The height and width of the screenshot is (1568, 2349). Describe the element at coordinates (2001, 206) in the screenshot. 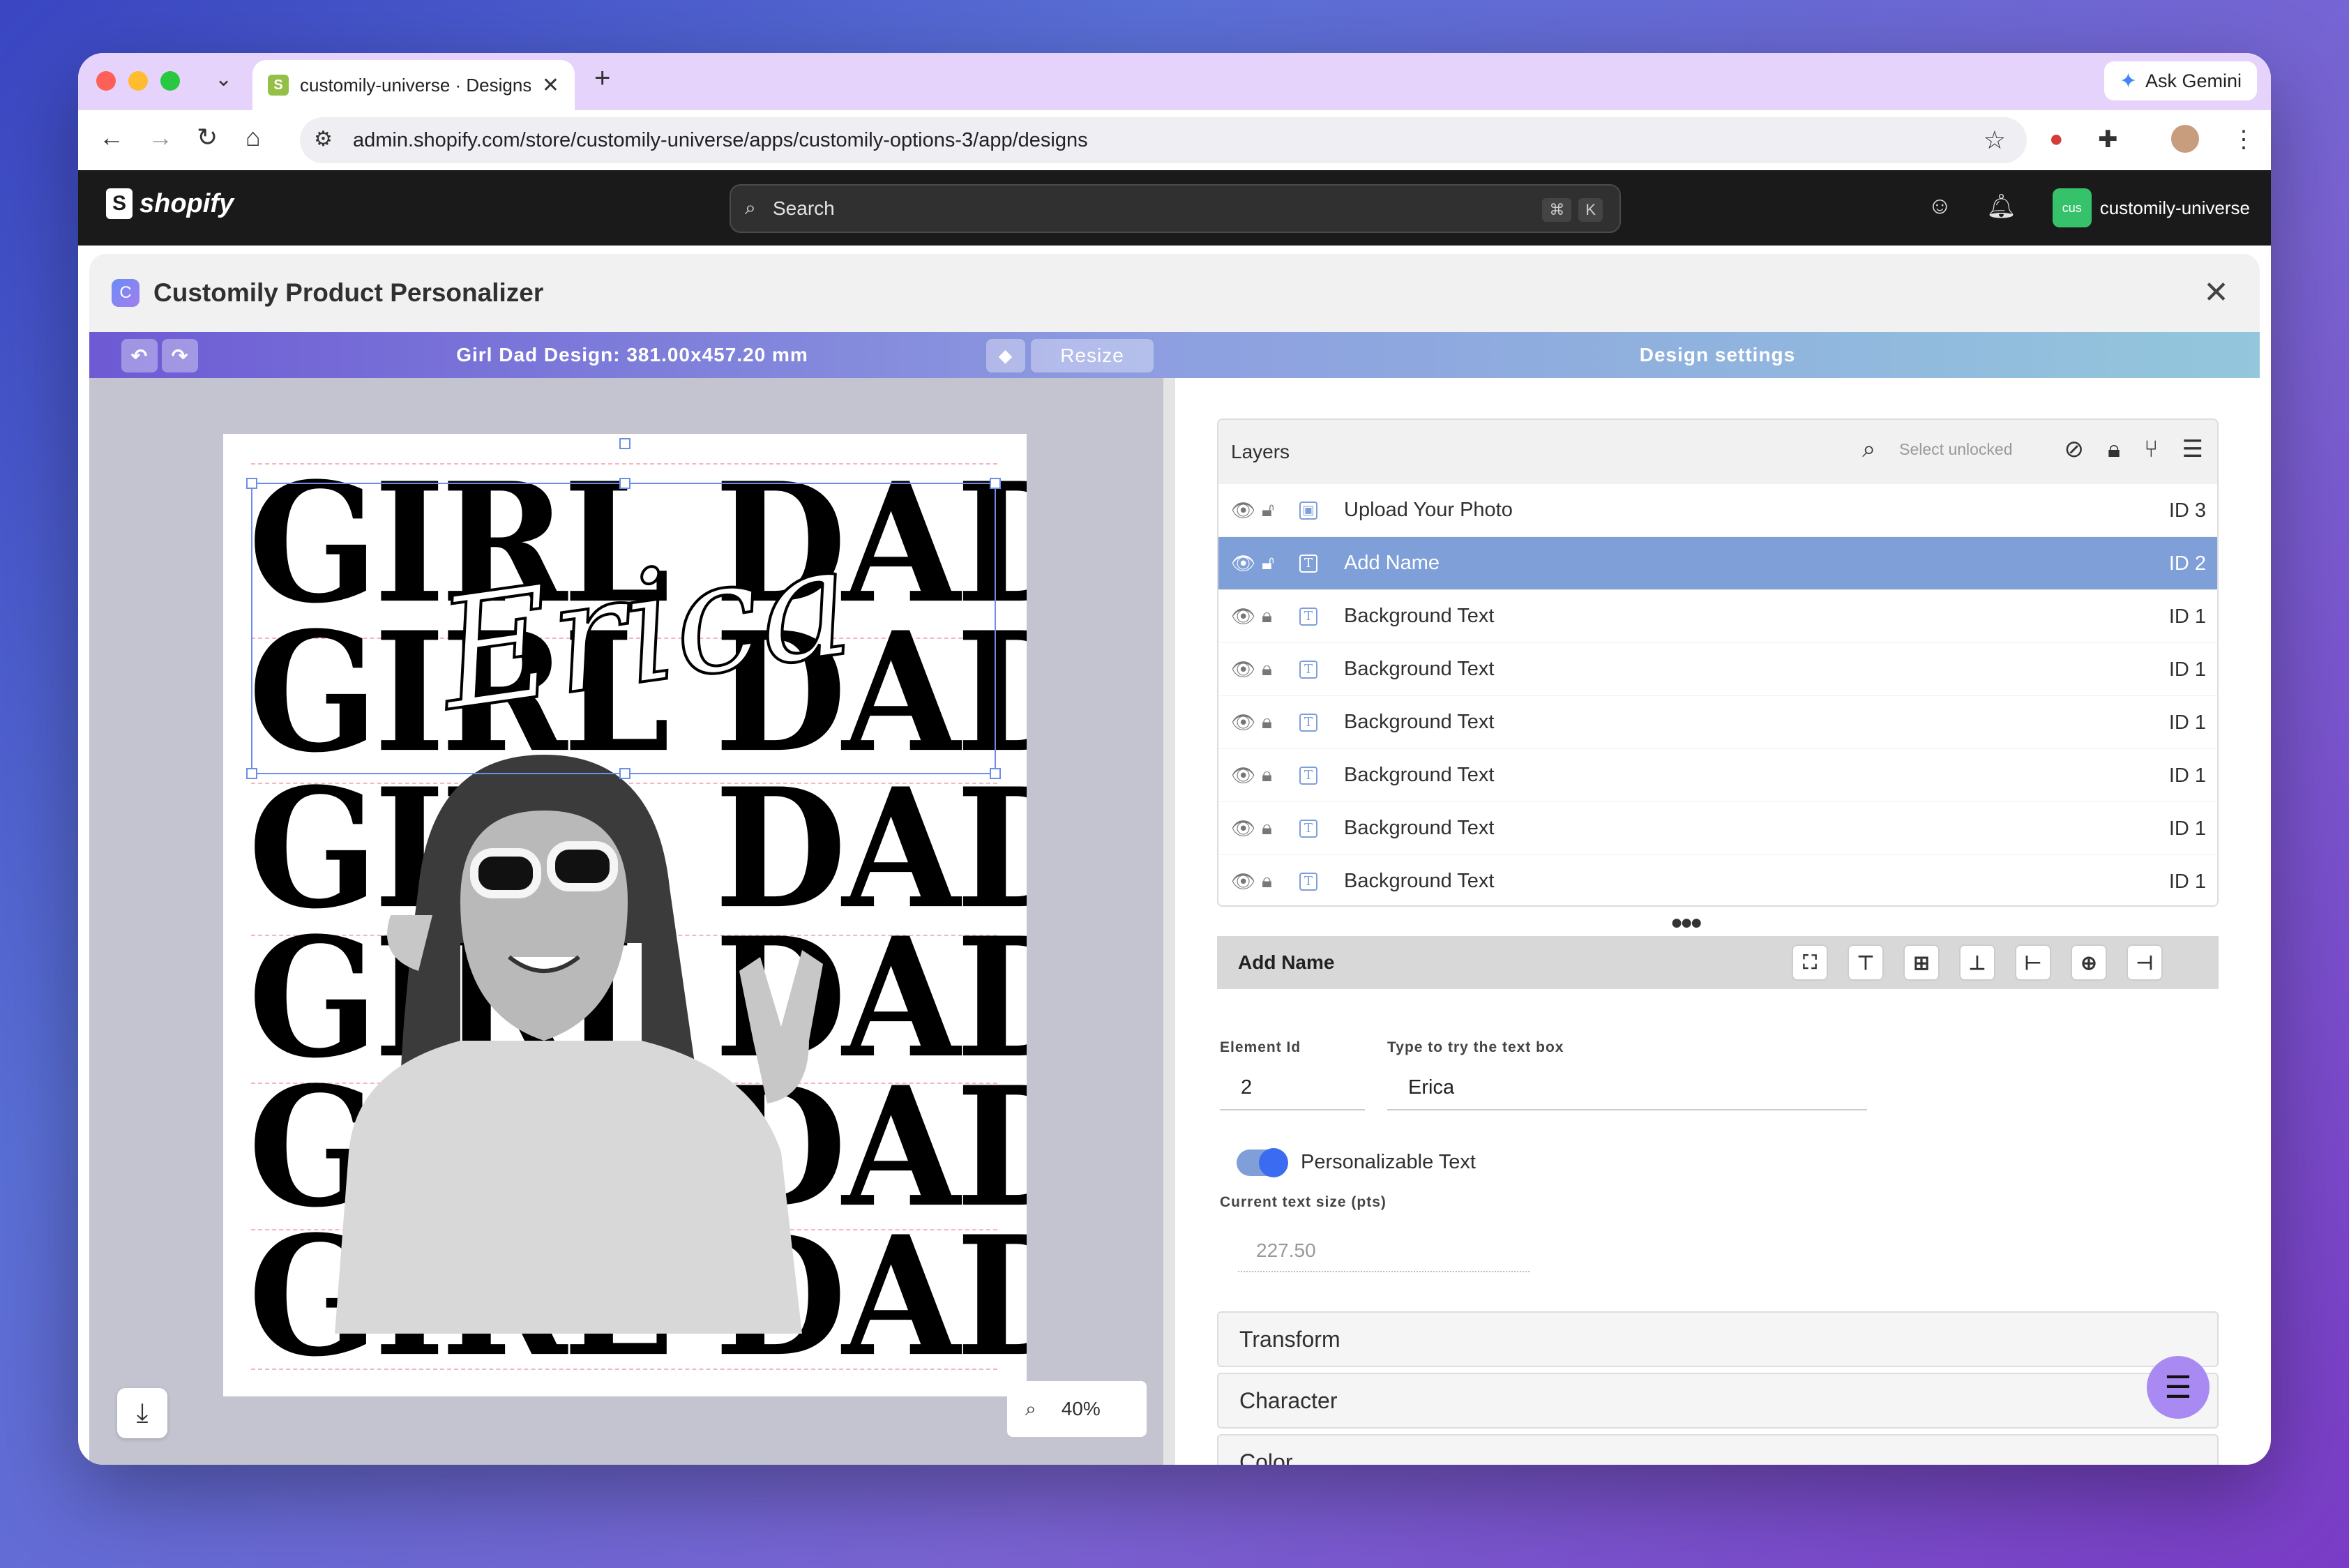

I see `notifications-bell-icon: 🔔︎` at that location.